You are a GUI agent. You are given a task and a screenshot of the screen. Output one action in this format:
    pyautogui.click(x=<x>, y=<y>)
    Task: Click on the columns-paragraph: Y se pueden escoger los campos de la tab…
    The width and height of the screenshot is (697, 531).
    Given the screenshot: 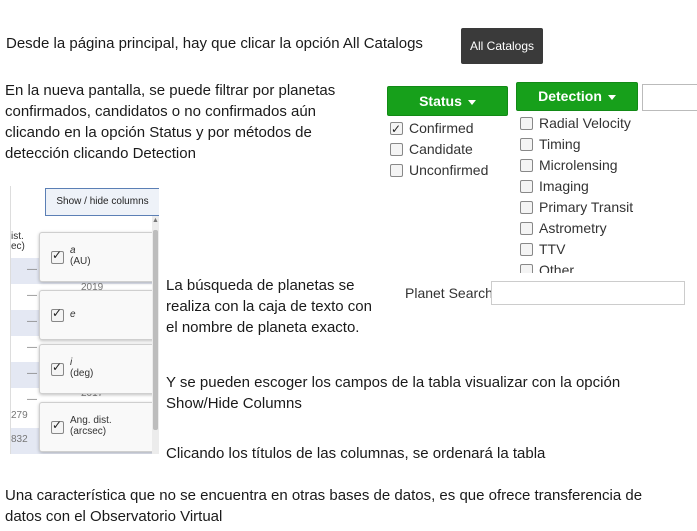 What is the action you would take?
    pyautogui.click(x=430, y=393)
    